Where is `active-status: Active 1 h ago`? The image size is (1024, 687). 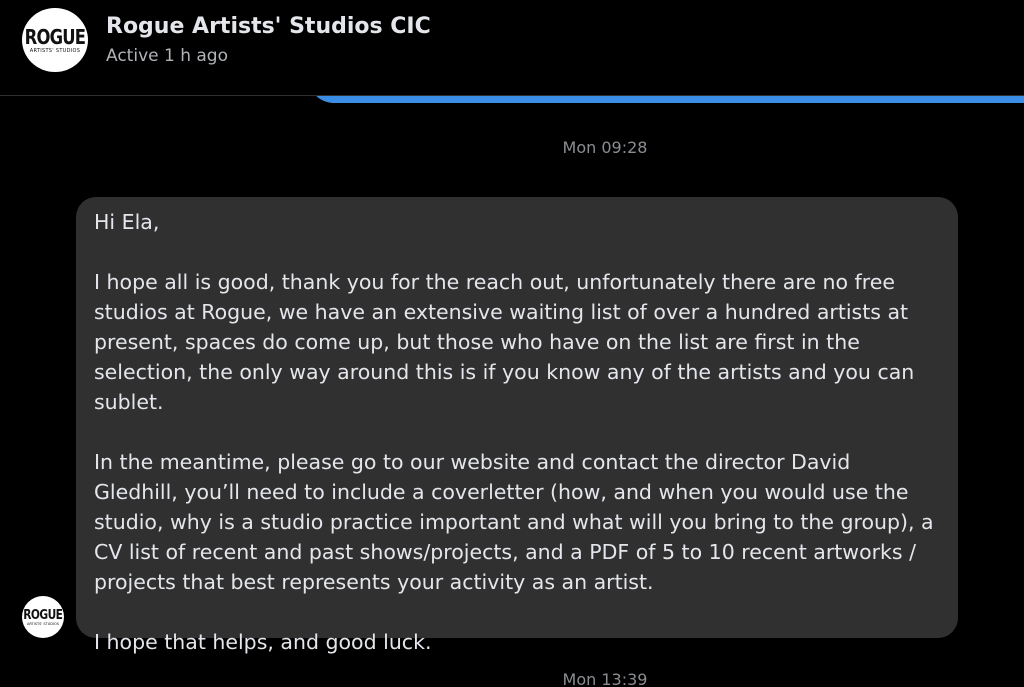 active-status: Active 1 h ago is located at coordinates (167, 56).